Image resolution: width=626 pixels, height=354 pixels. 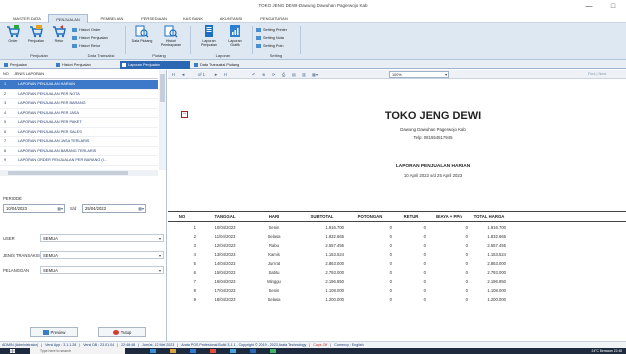 What do you see at coordinates (264, 74) in the screenshot?
I see `stop-icon: ⊗` at bounding box center [264, 74].